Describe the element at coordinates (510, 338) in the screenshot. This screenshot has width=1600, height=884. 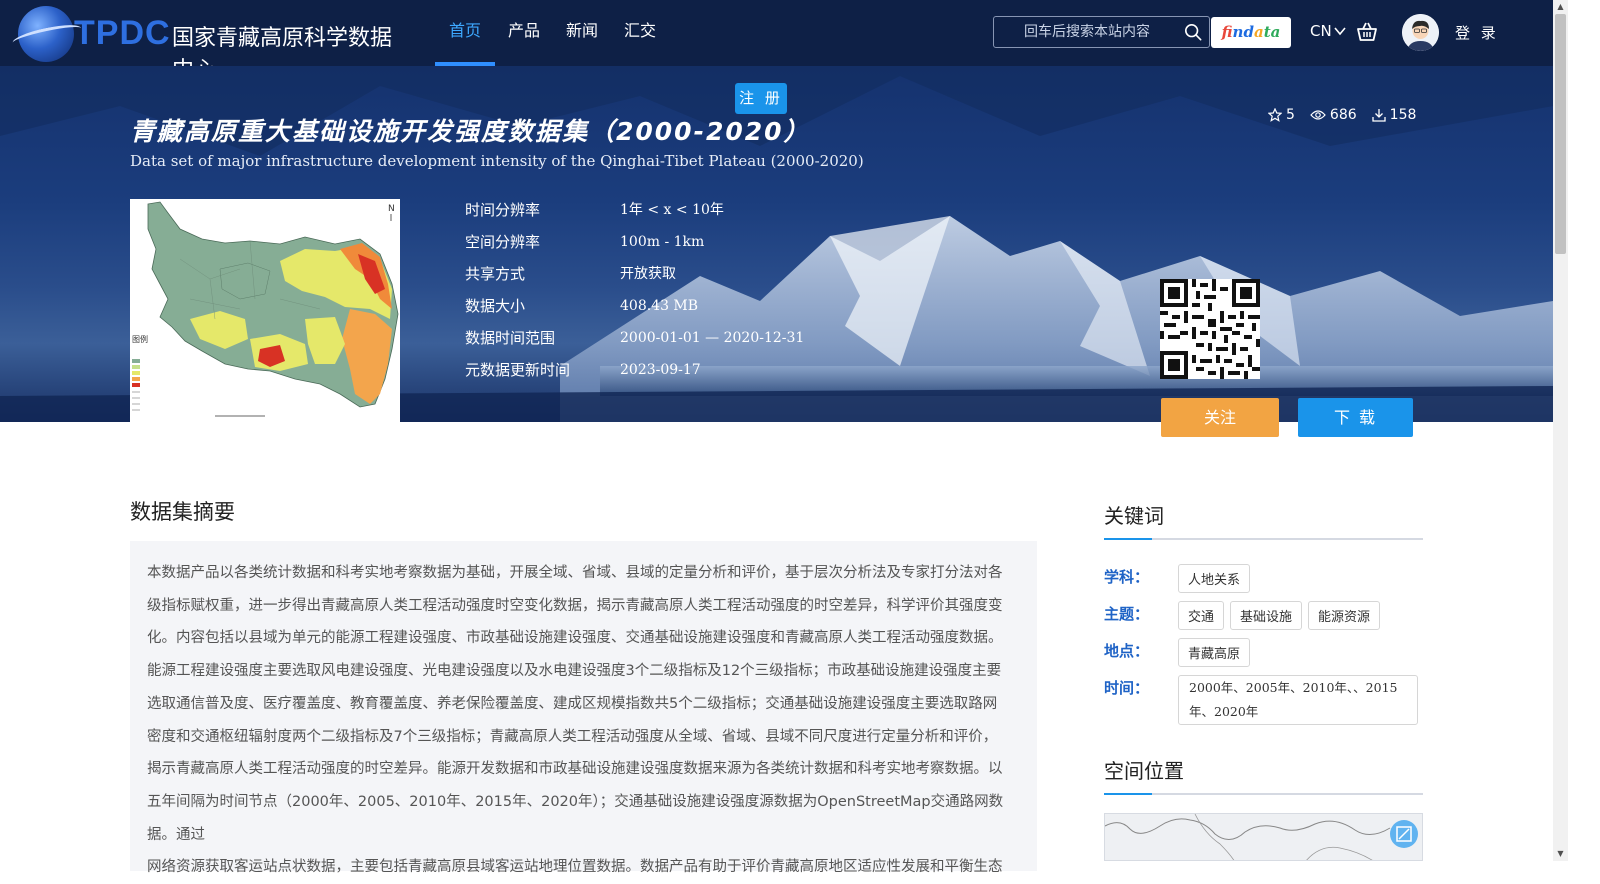
I see `meta-key: 数据时间范围` at that location.